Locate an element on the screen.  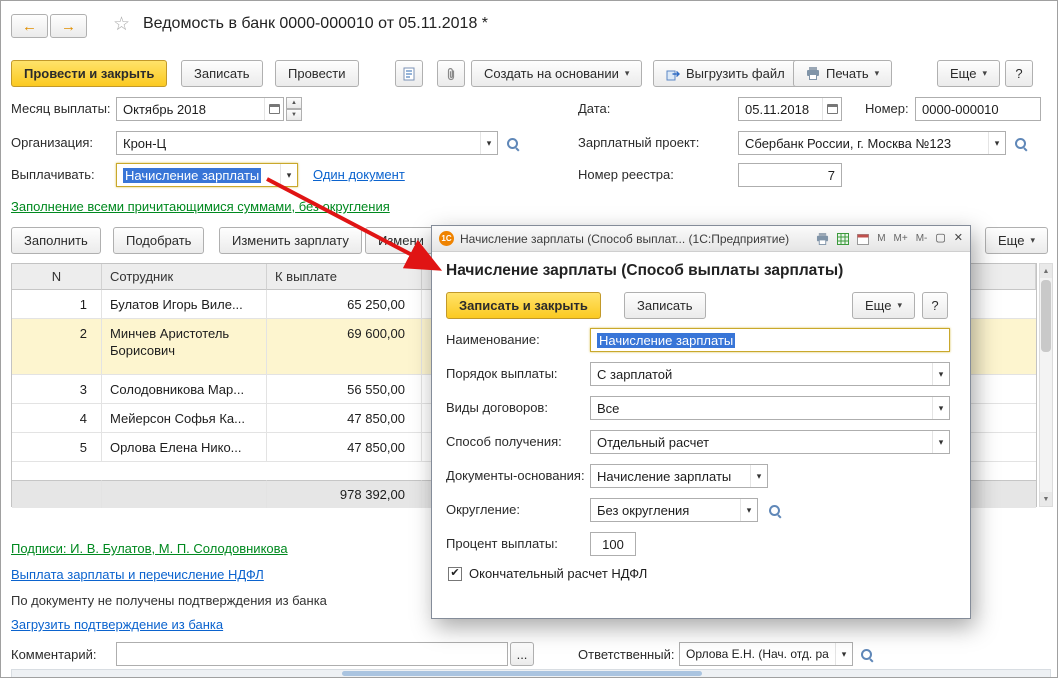
responsible-open-button is located at coordinates (866, 654).